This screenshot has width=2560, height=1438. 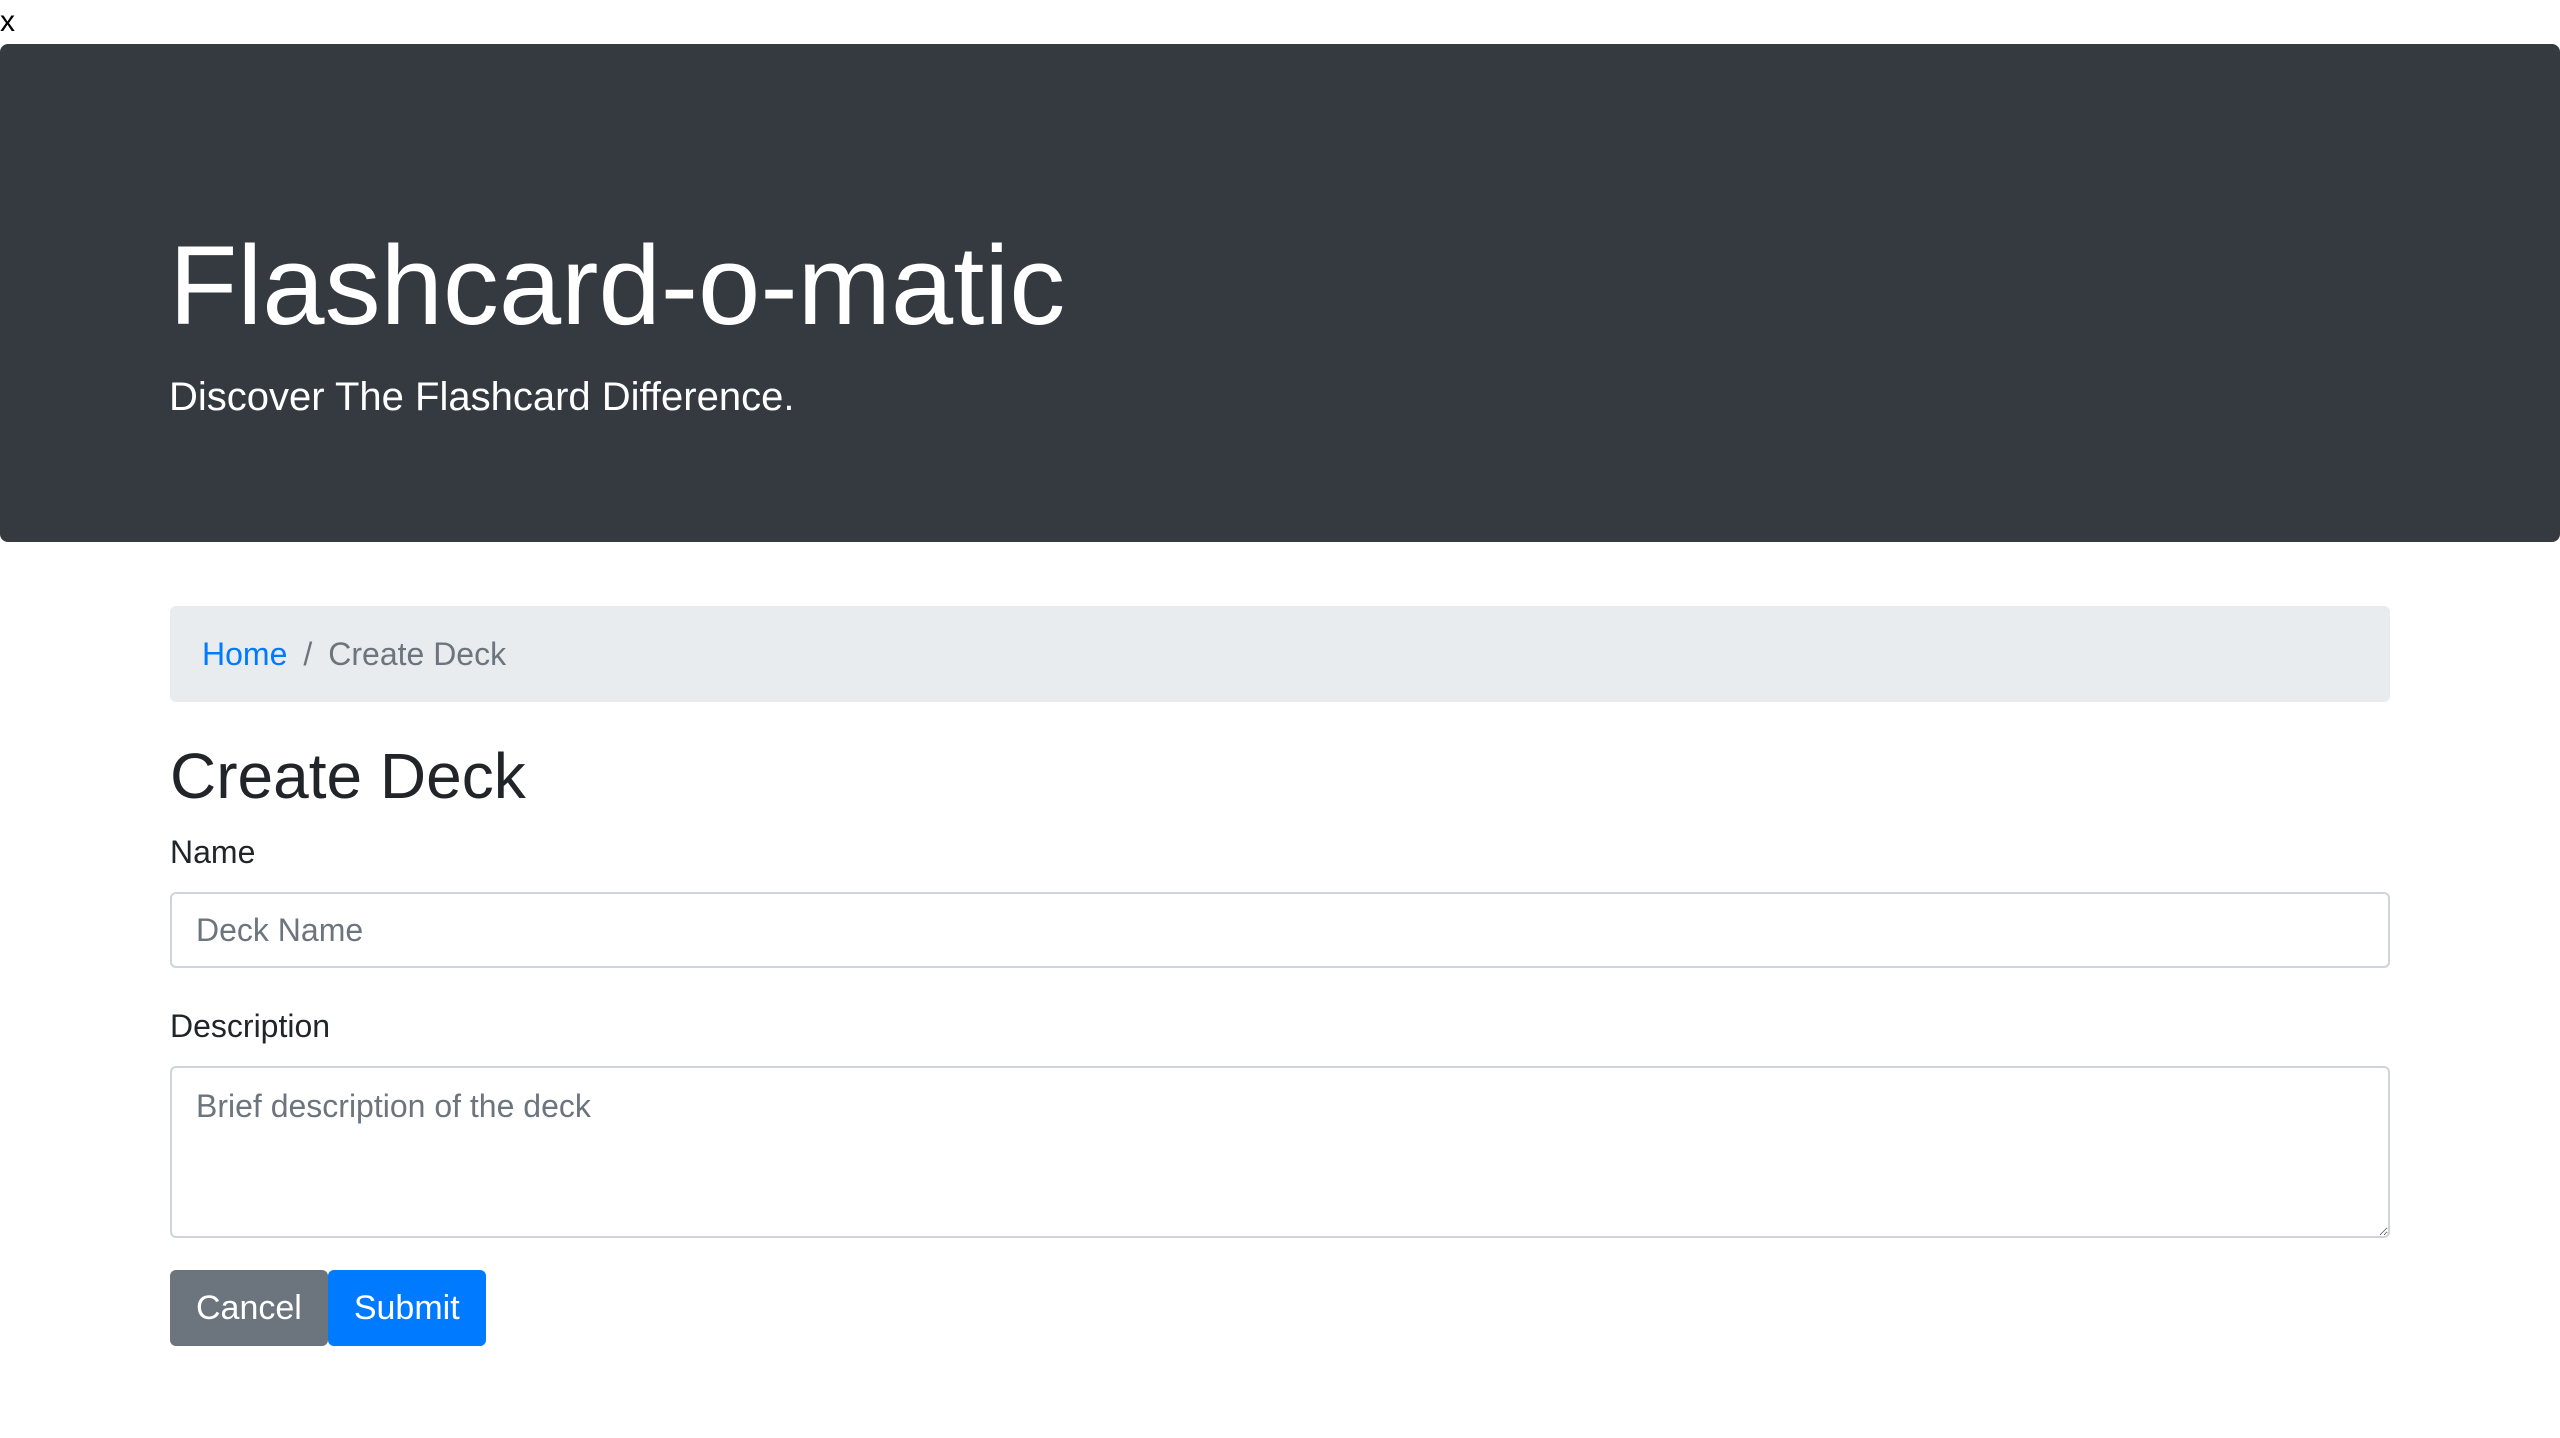 I want to click on breadcrumb-home-link: Home, so click(x=244, y=654).